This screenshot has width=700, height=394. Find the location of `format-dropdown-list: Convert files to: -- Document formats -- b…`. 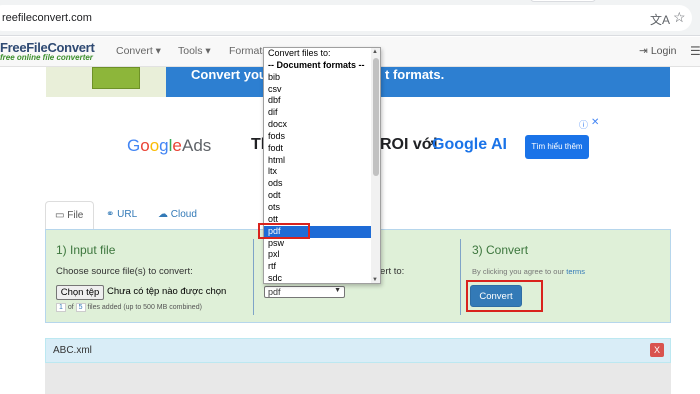

format-dropdown-list: Convert files to: -- Document formats -- b… is located at coordinates (322, 165).